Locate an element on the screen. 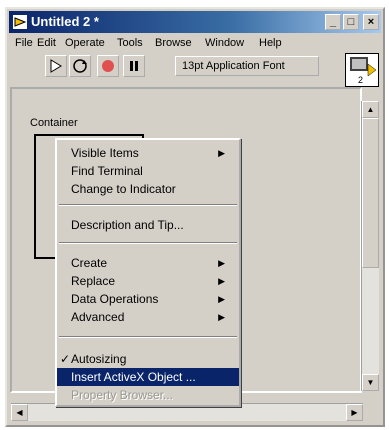  menu-help: Help is located at coordinates (270, 43).